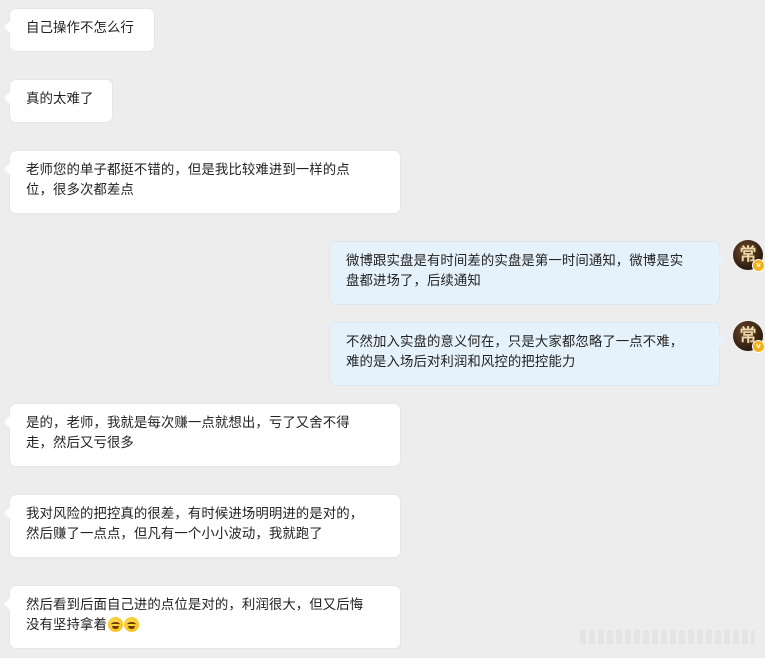 The image size is (765, 658). Describe the element at coordinates (515, 261) in the screenshot. I see `message-text-line: 微博跟实盘是有时间差的实盘是第一时间通知，微博是实` at that location.